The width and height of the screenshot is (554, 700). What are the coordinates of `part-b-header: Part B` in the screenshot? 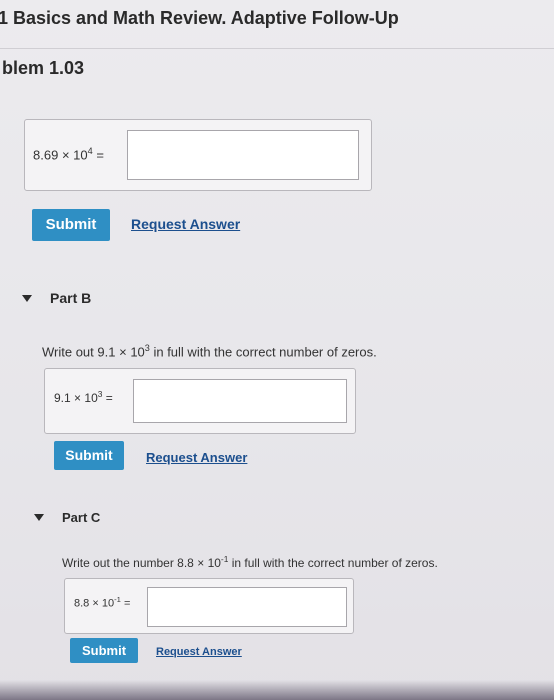 It's located at (56, 298).